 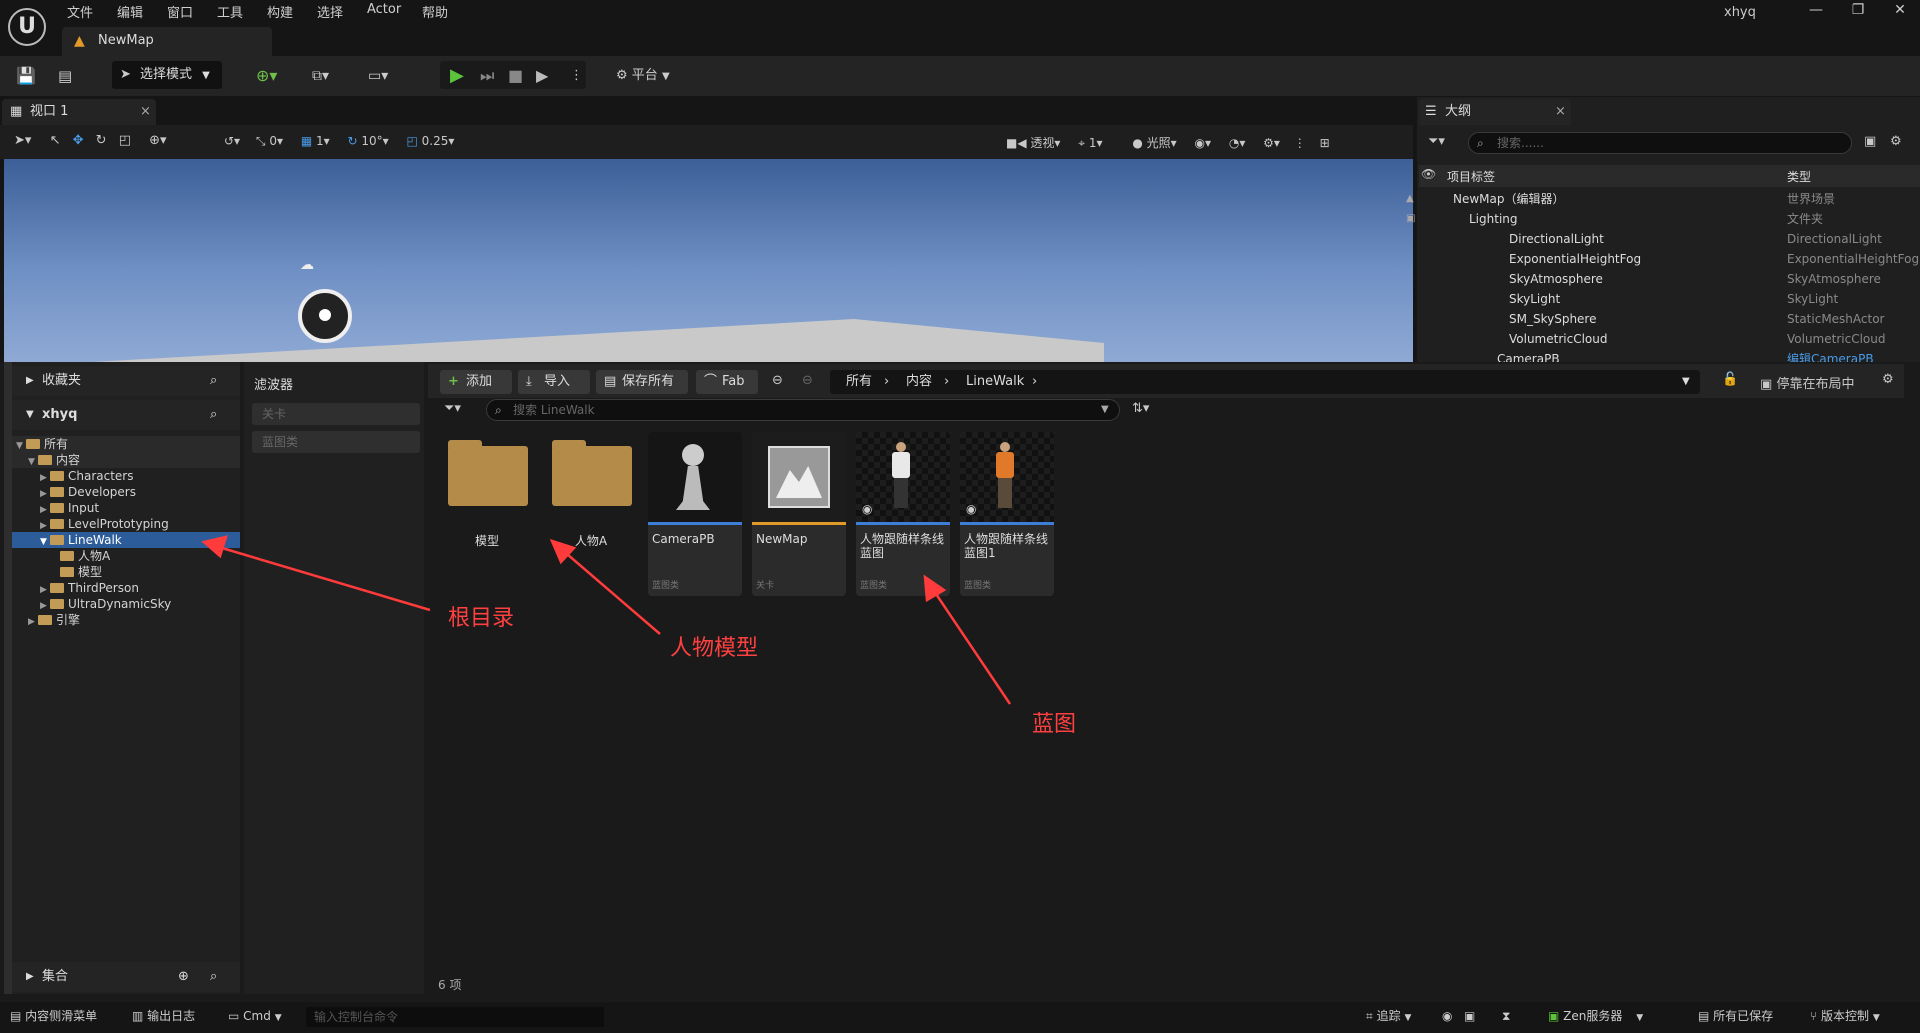 What do you see at coordinates (1669, 279) in the screenshot?
I see `outliner-row: SkyAtmosphere SkyAtmosphere` at bounding box center [1669, 279].